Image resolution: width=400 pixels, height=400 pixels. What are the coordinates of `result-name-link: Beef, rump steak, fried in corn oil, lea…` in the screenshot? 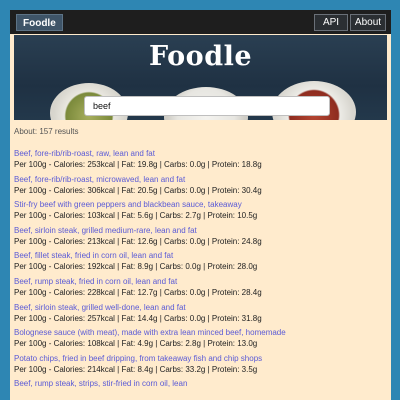 It's located at (200, 281).